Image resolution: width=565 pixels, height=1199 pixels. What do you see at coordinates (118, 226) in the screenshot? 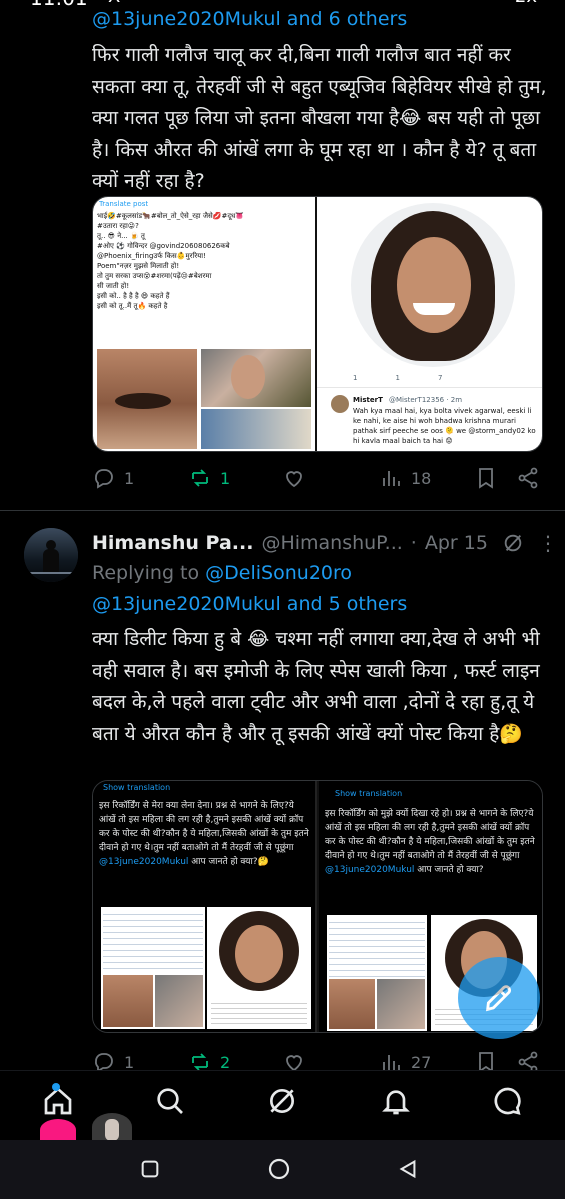
I see `mini-line: #उतारा रहा😜?` at bounding box center [118, 226].